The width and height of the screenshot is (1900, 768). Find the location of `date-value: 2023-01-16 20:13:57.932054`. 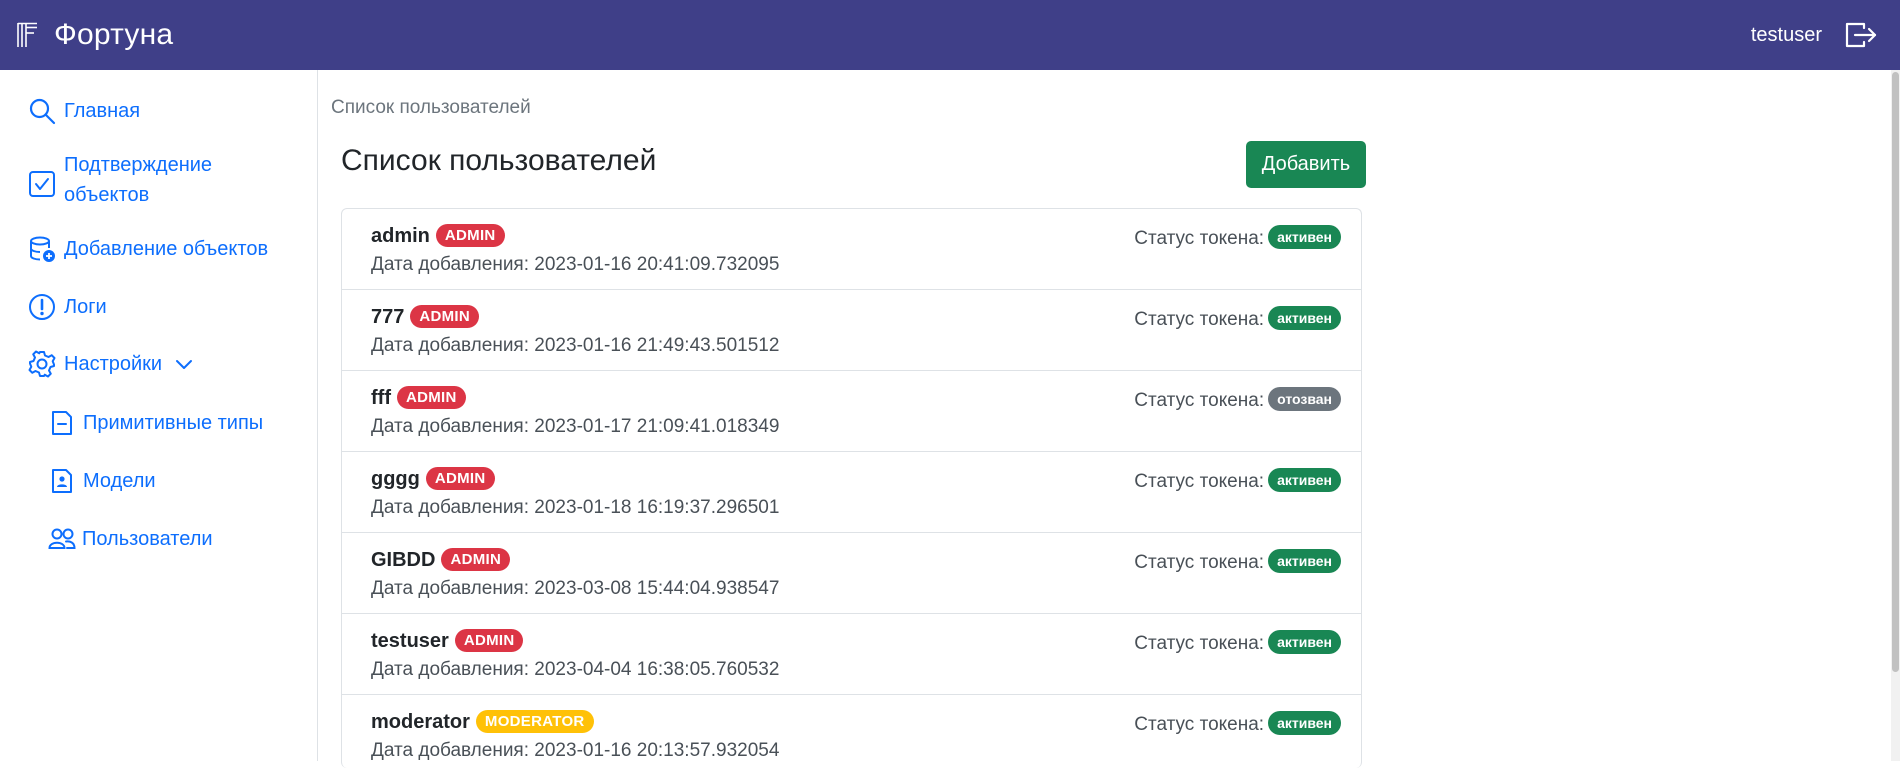

date-value: 2023-01-16 20:13:57.932054 is located at coordinates (657, 750).